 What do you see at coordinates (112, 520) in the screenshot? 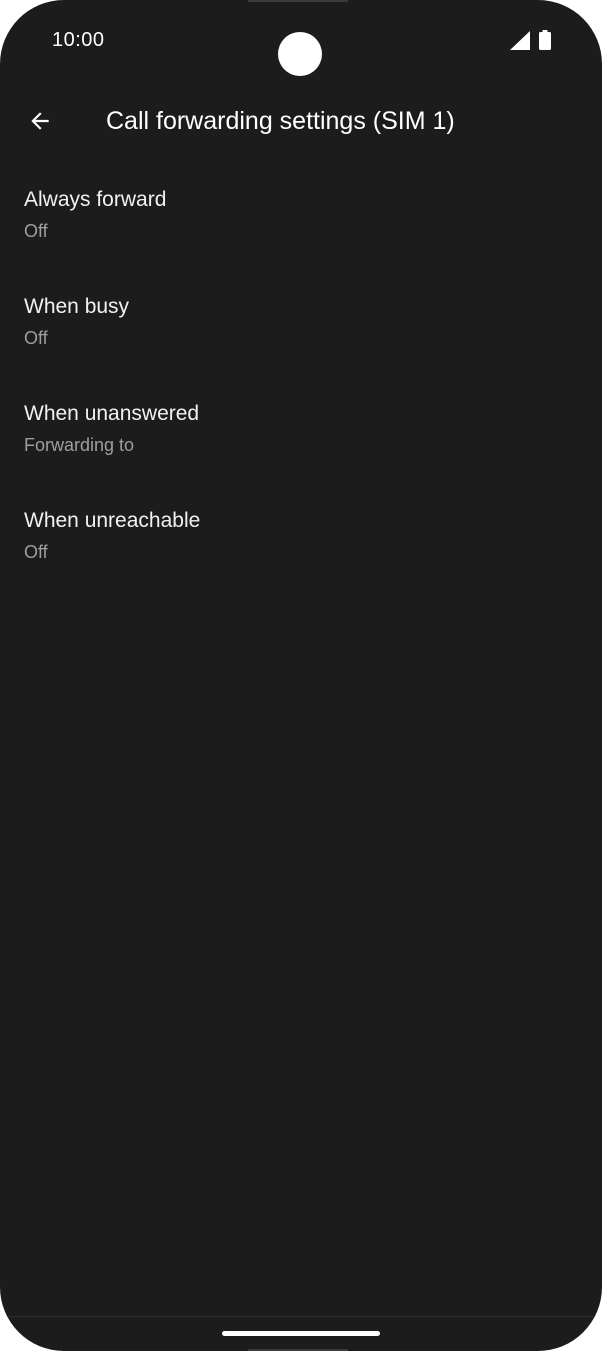
I see `setting-title: When unreachable` at bounding box center [112, 520].